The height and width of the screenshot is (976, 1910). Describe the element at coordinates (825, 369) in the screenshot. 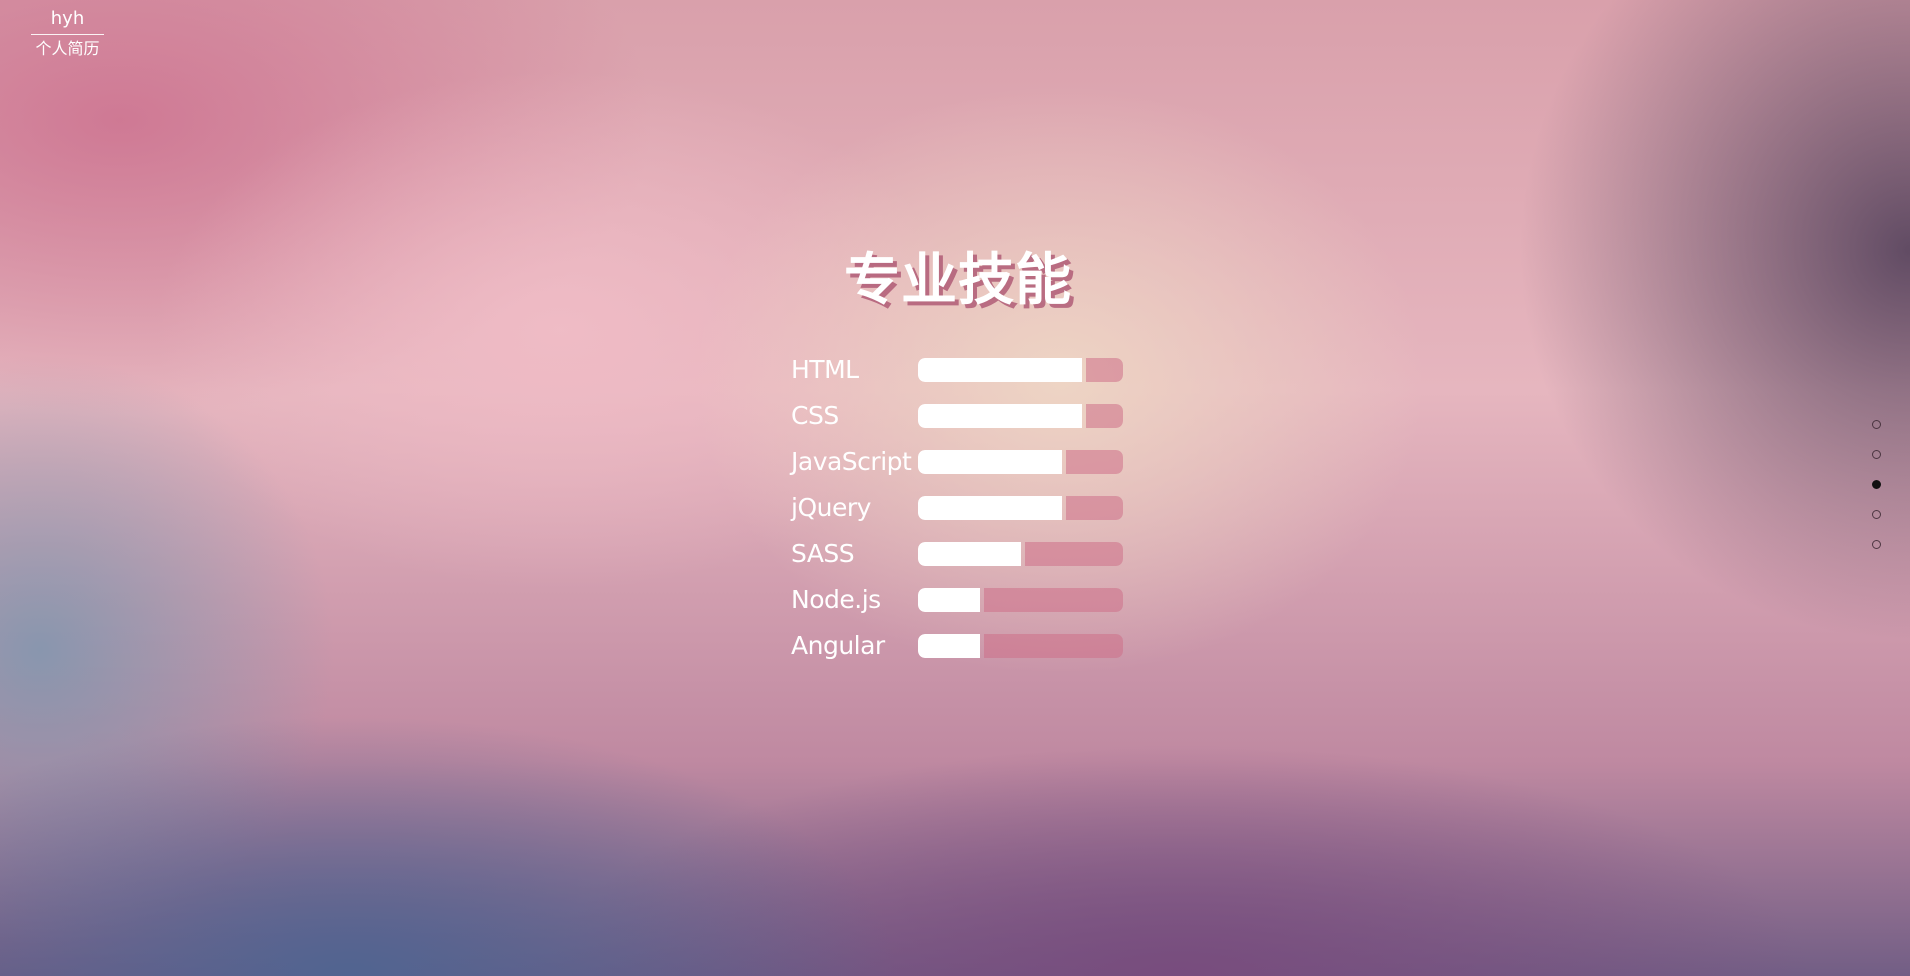

I see `skill-name: HTML` at that location.